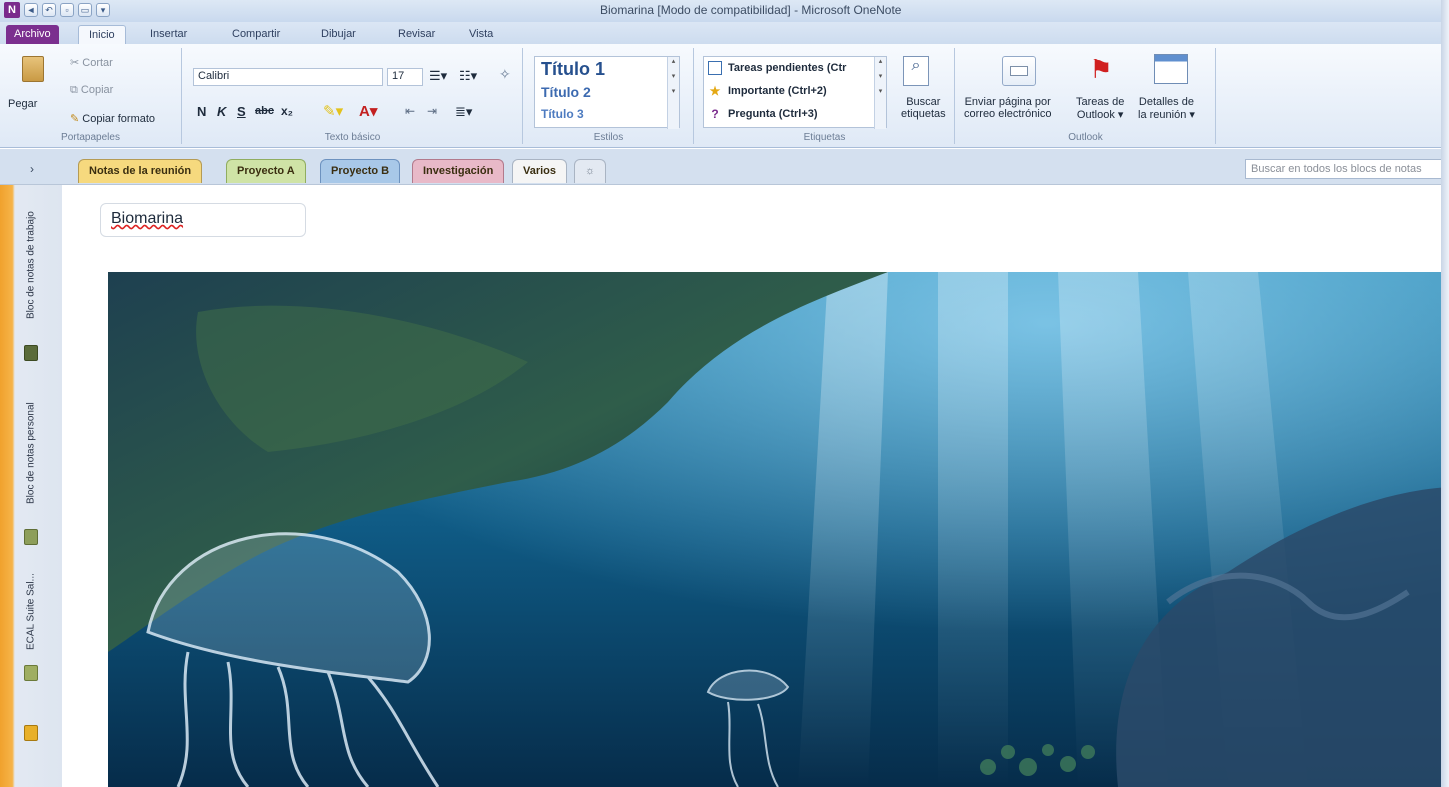 The width and height of the screenshot is (1449, 787). What do you see at coordinates (67, 10) in the screenshot?
I see `dock-icon: ▫` at bounding box center [67, 10].